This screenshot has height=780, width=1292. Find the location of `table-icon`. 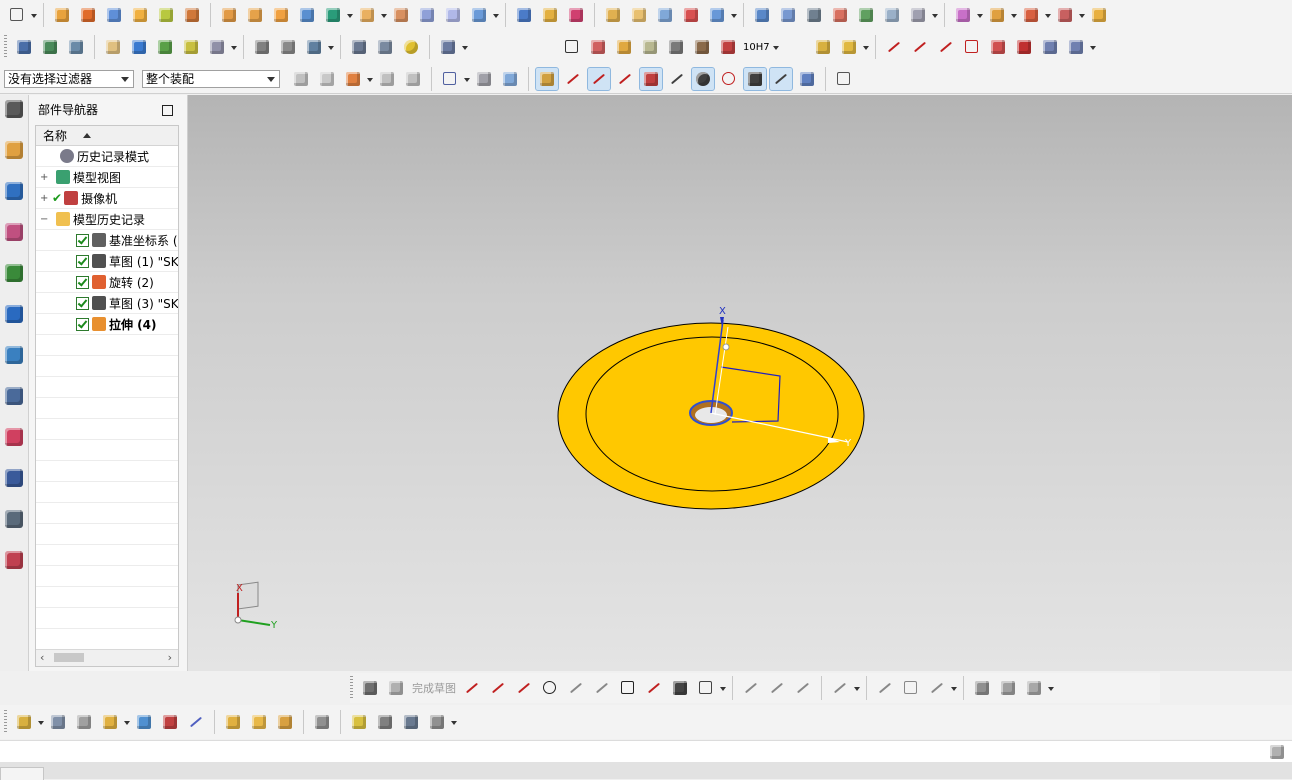

table-icon is located at coordinates (598, 47).